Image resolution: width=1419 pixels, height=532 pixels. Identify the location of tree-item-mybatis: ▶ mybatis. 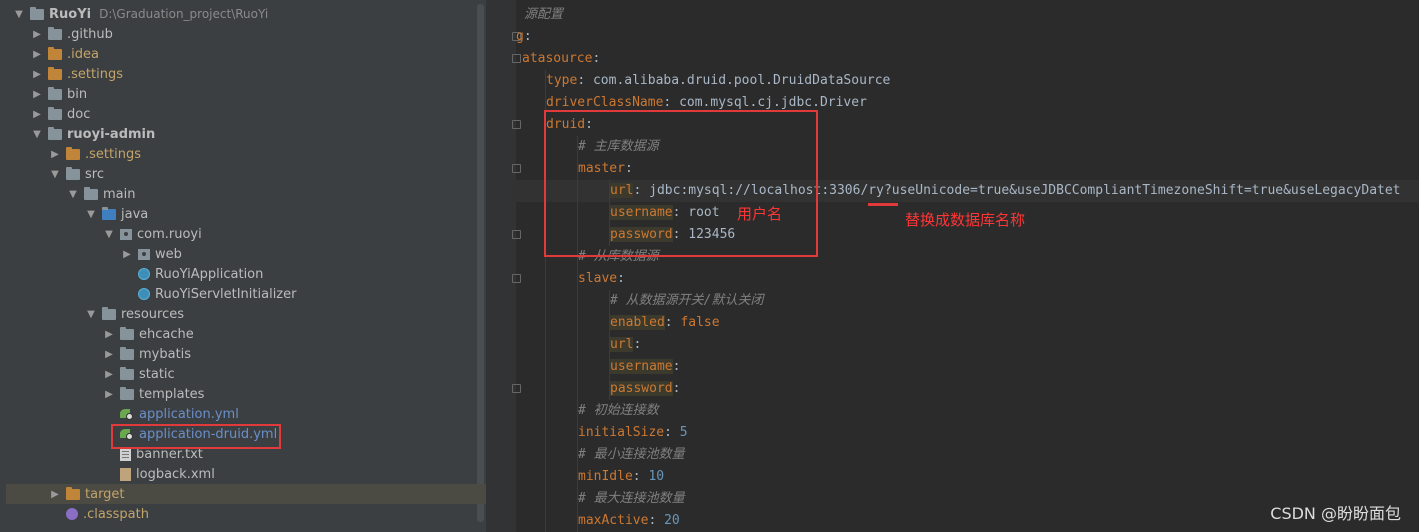
(243, 354).